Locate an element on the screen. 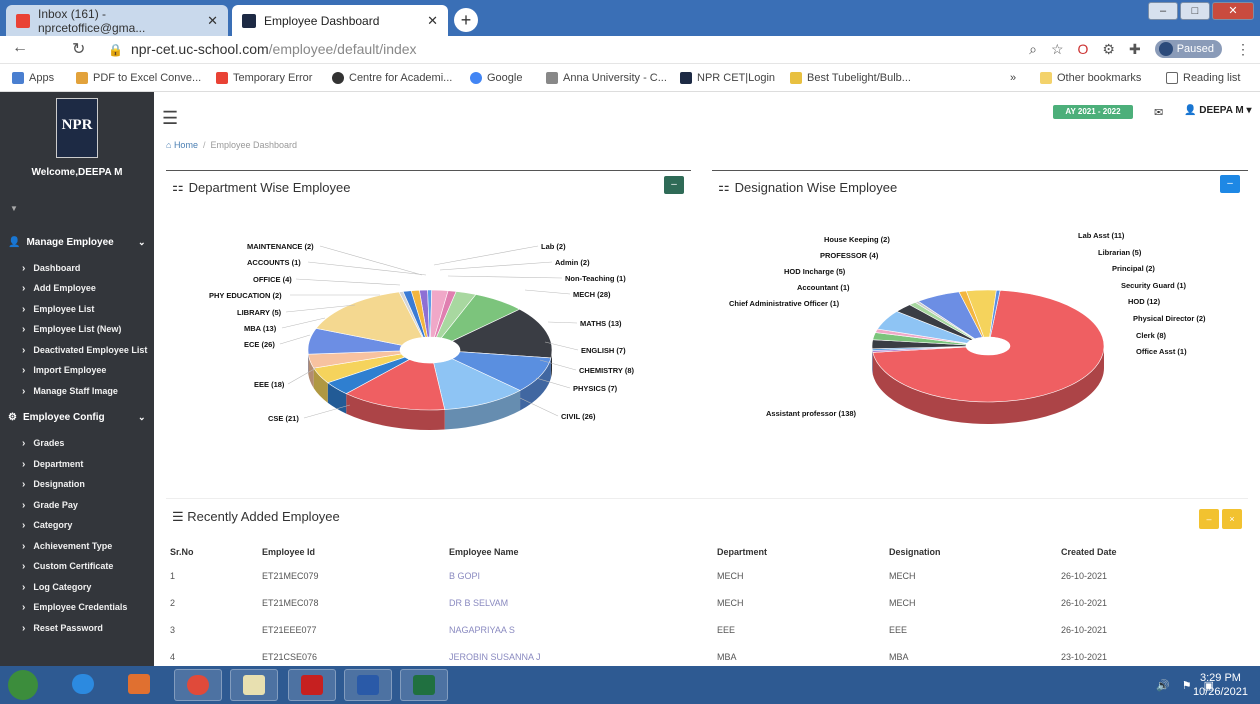 The height and width of the screenshot is (704, 1260). close-window-button: ✕ is located at coordinates (1233, 11).